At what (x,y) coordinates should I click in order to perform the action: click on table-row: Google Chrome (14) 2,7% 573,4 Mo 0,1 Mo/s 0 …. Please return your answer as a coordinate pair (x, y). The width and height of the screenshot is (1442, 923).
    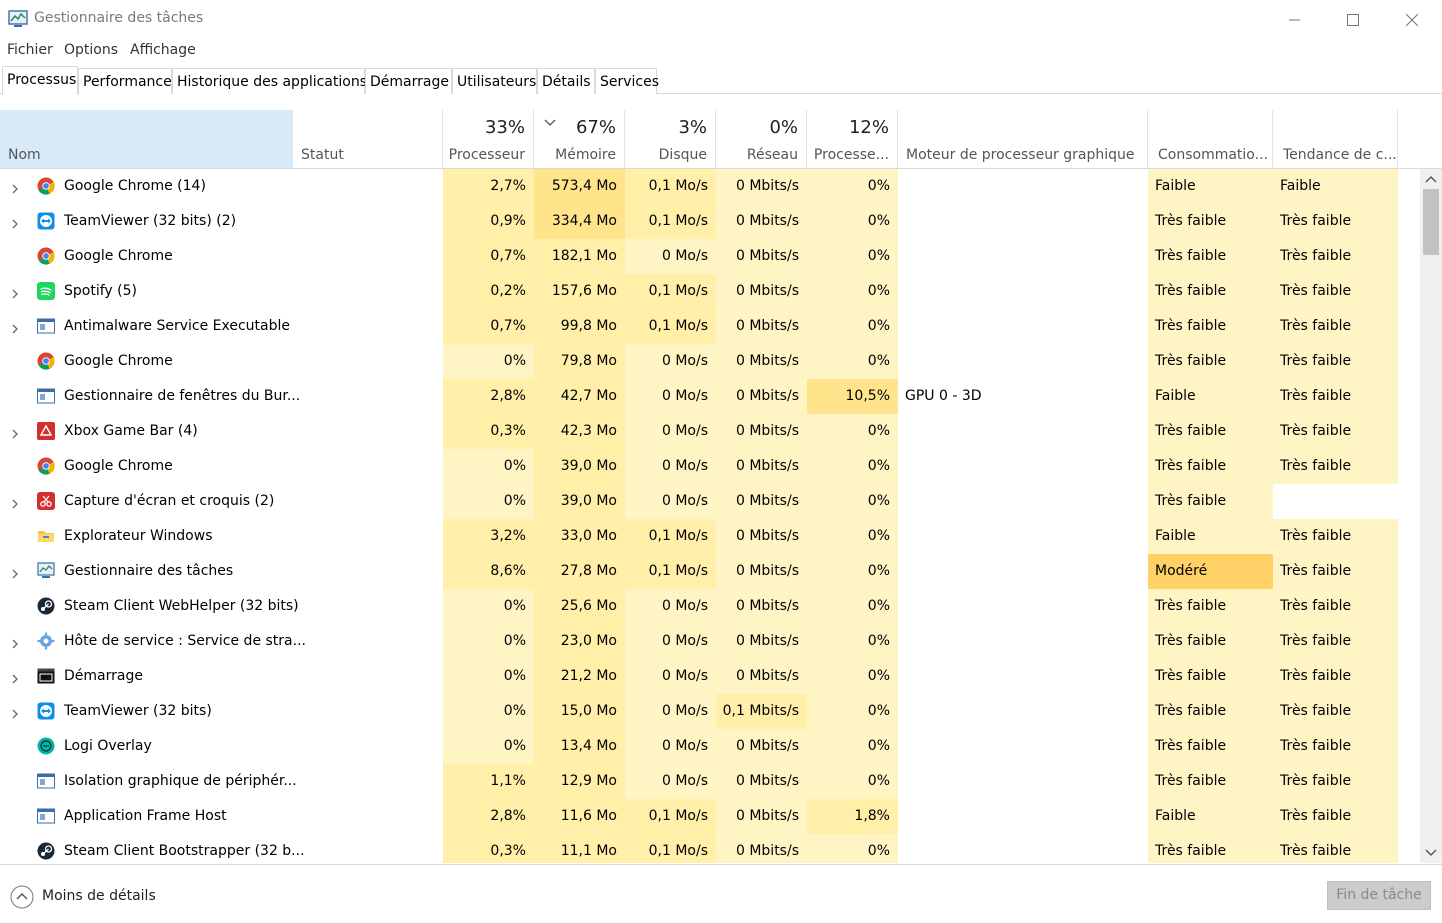
    Looking at the image, I should click on (710, 186).